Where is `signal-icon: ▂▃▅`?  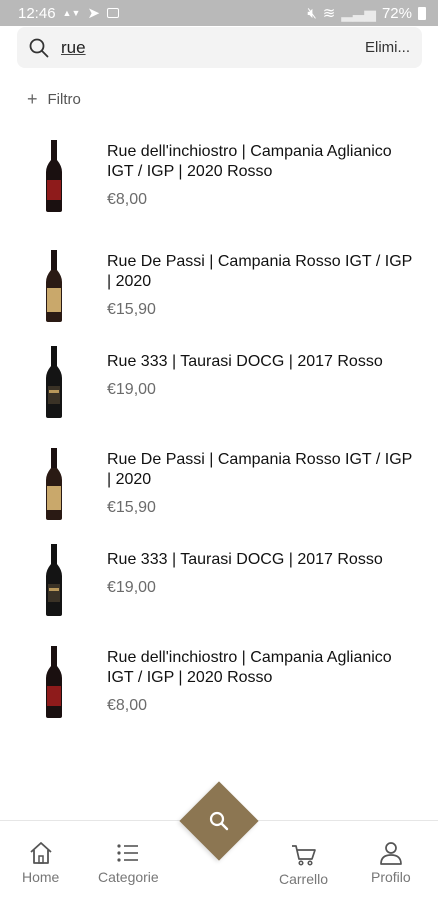 signal-icon: ▂▃▅ is located at coordinates (358, 13).